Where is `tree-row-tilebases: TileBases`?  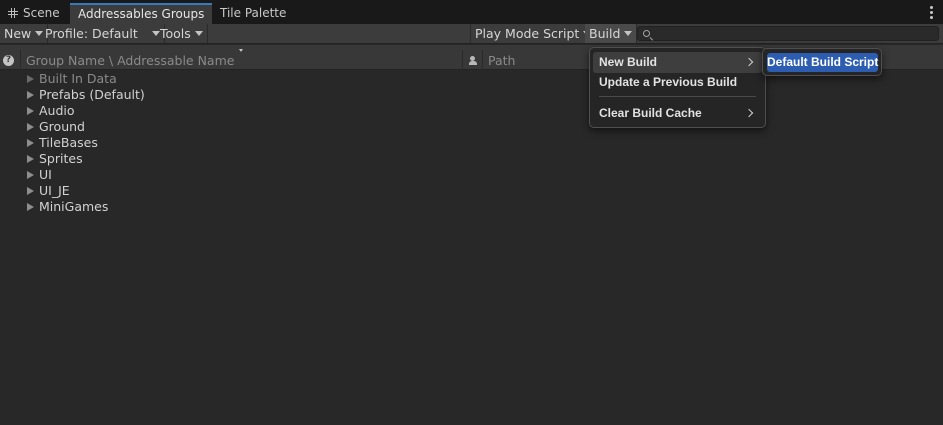 tree-row-tilebases: TileBases is located at coordinates (471, 143).